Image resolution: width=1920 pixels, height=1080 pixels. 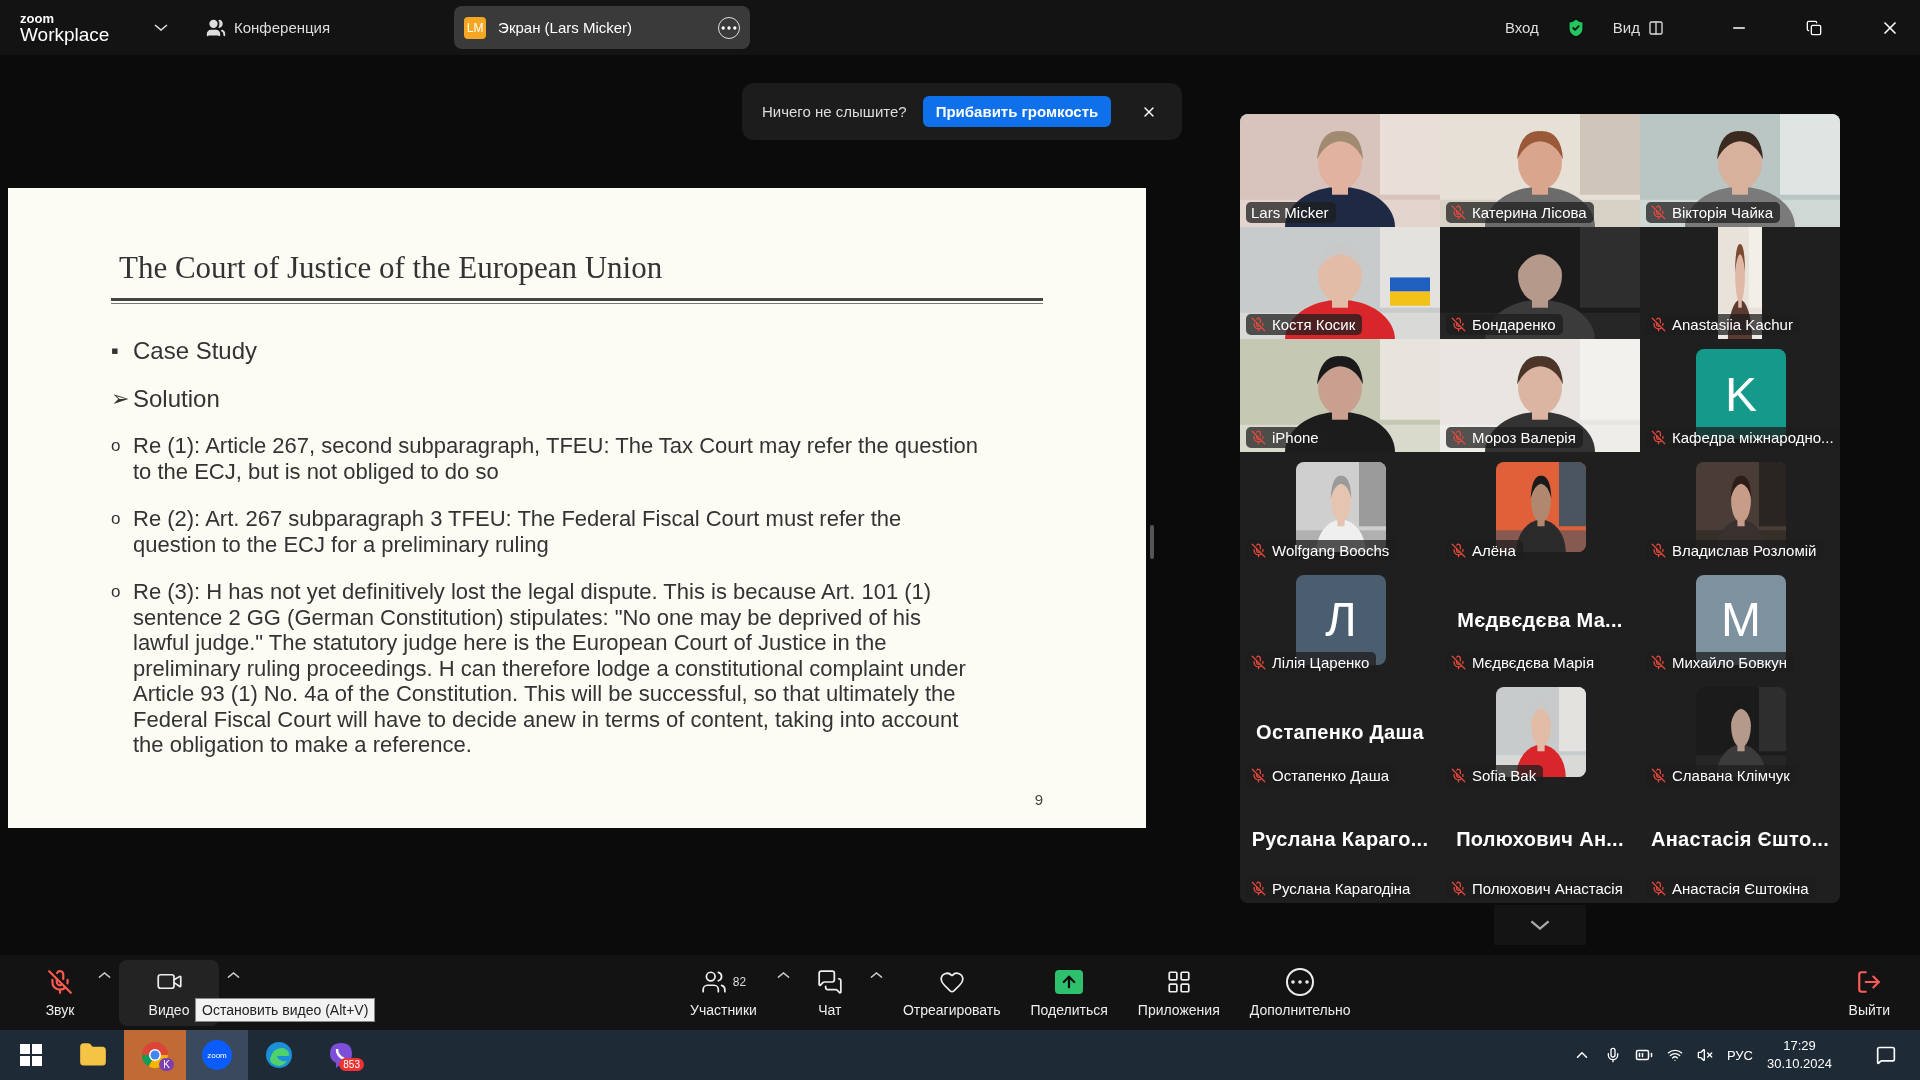 What do you see at coordinates (1533, 663) in the screenshot?
I see `participant-name: Мєдвєдєва Марія` at bounding box center [1533, 663].